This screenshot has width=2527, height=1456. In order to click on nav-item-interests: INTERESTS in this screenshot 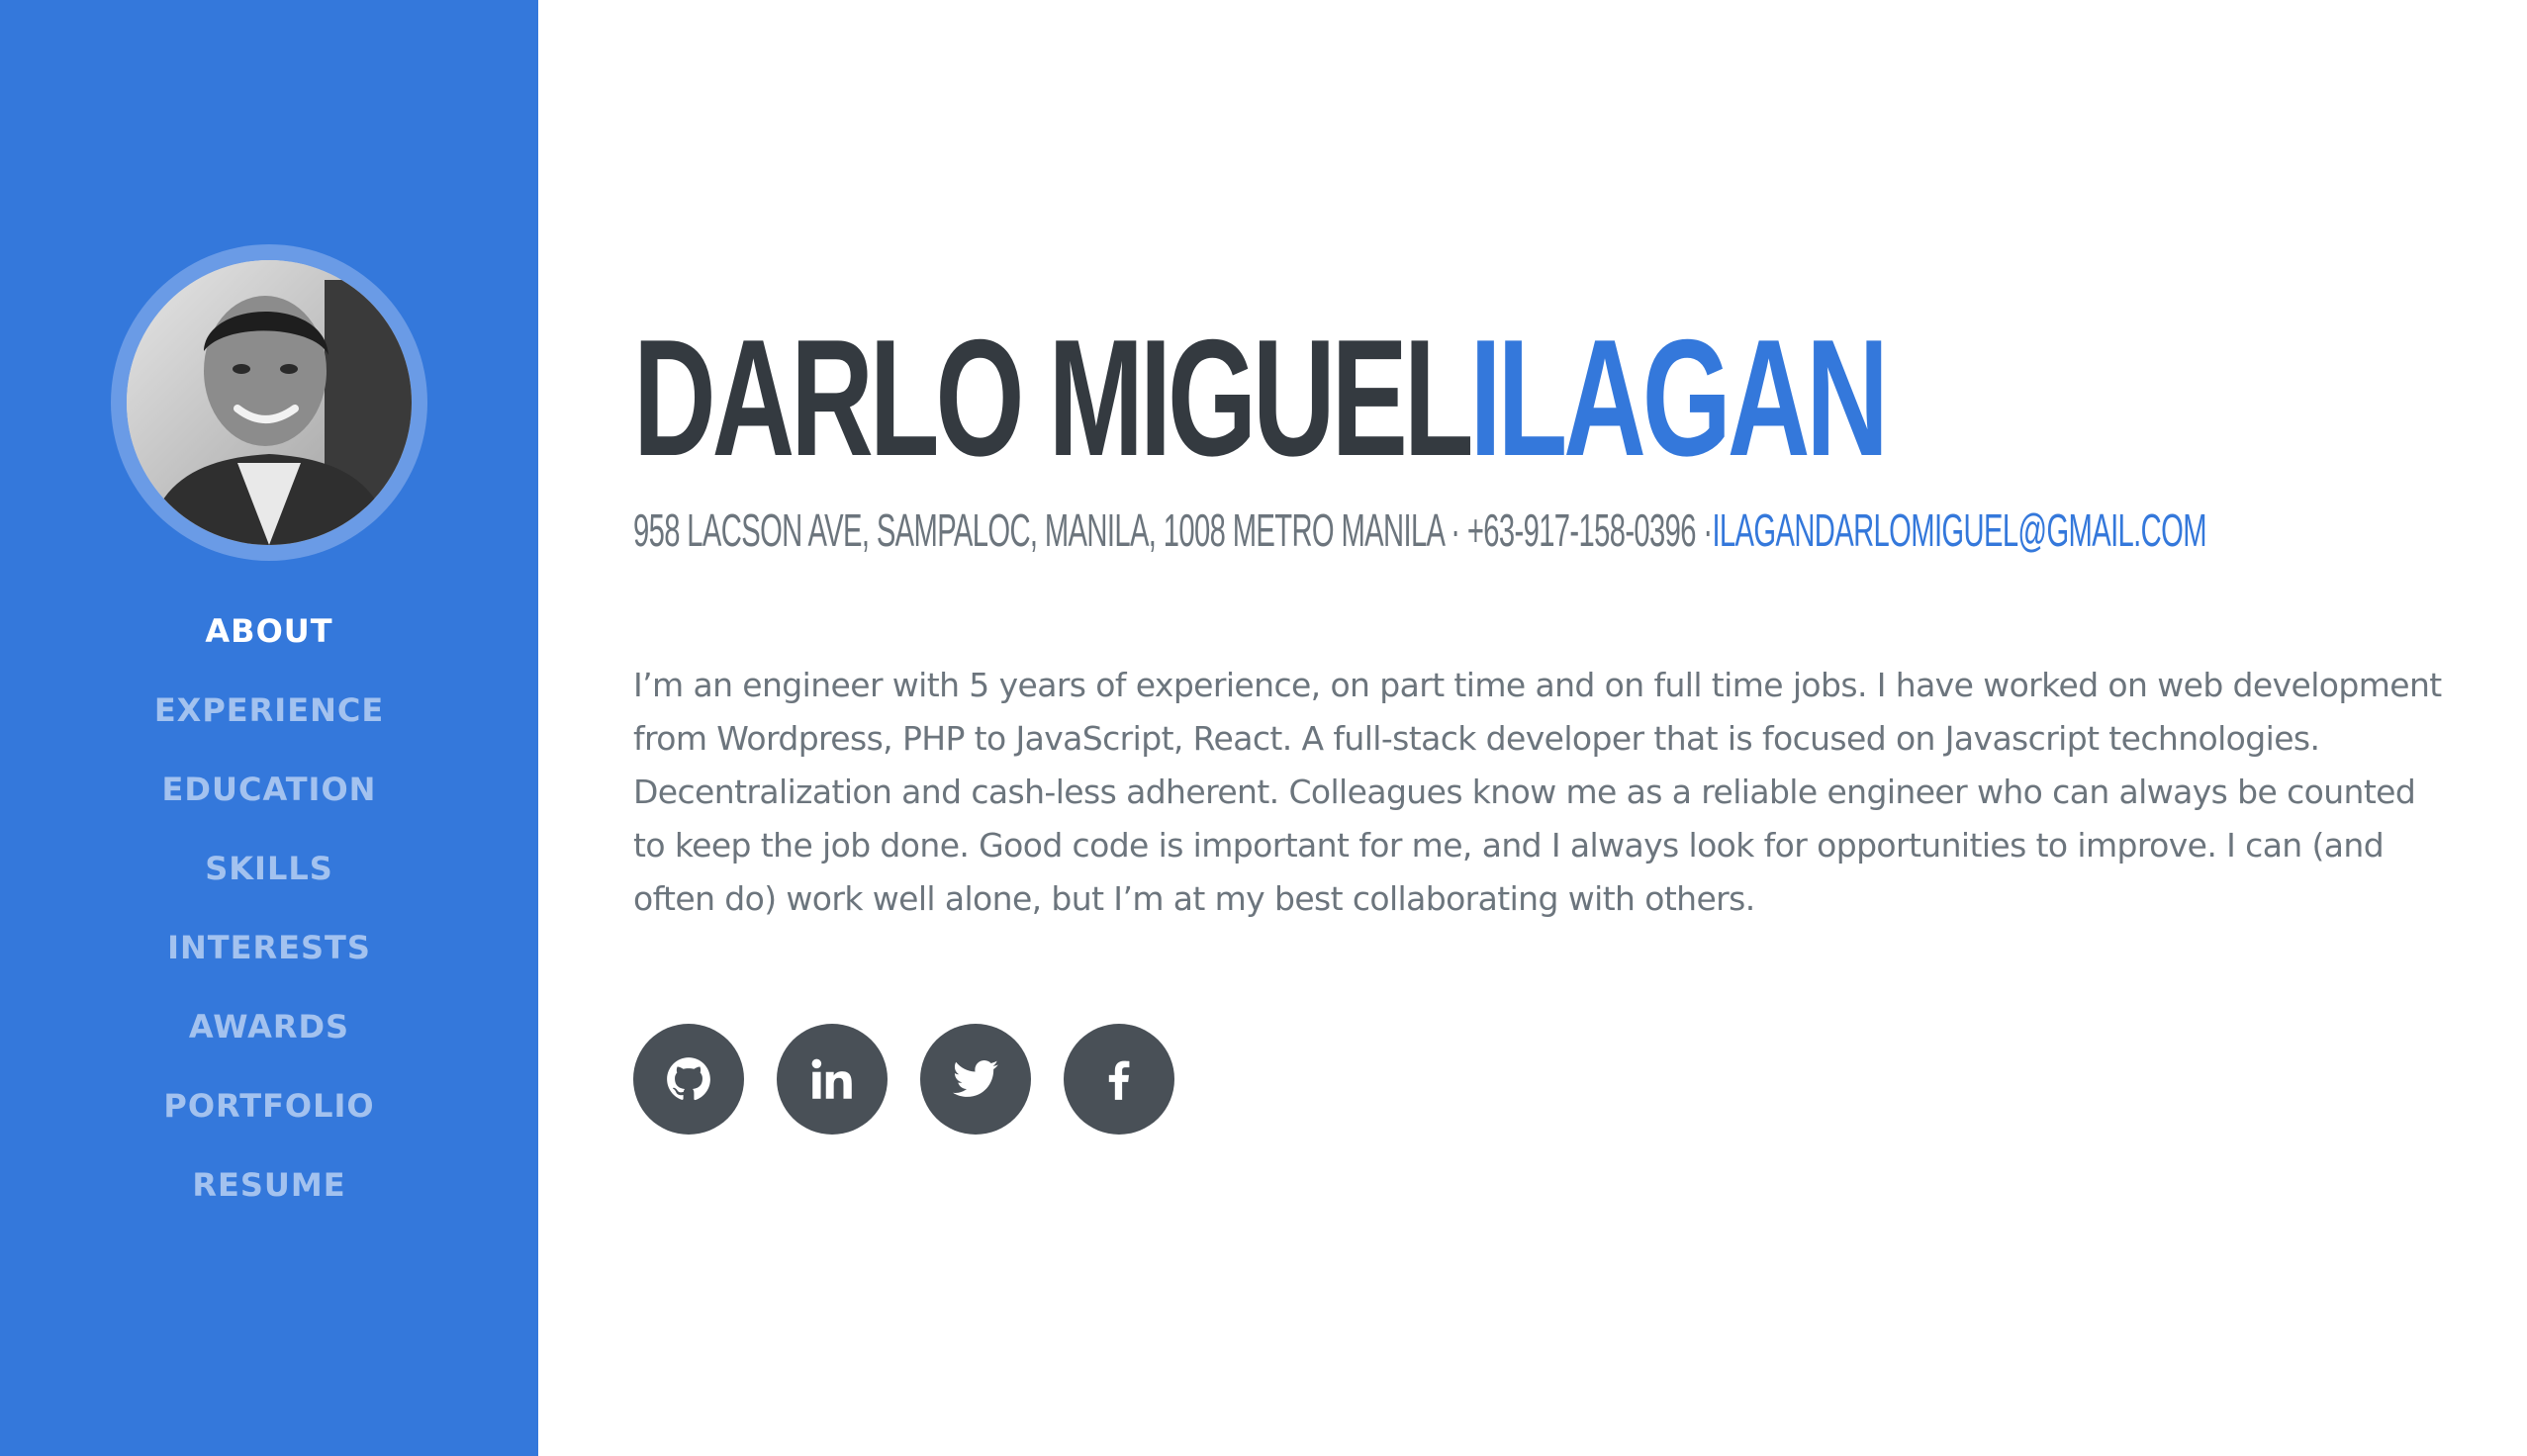, I will do `click(269, 959)`.